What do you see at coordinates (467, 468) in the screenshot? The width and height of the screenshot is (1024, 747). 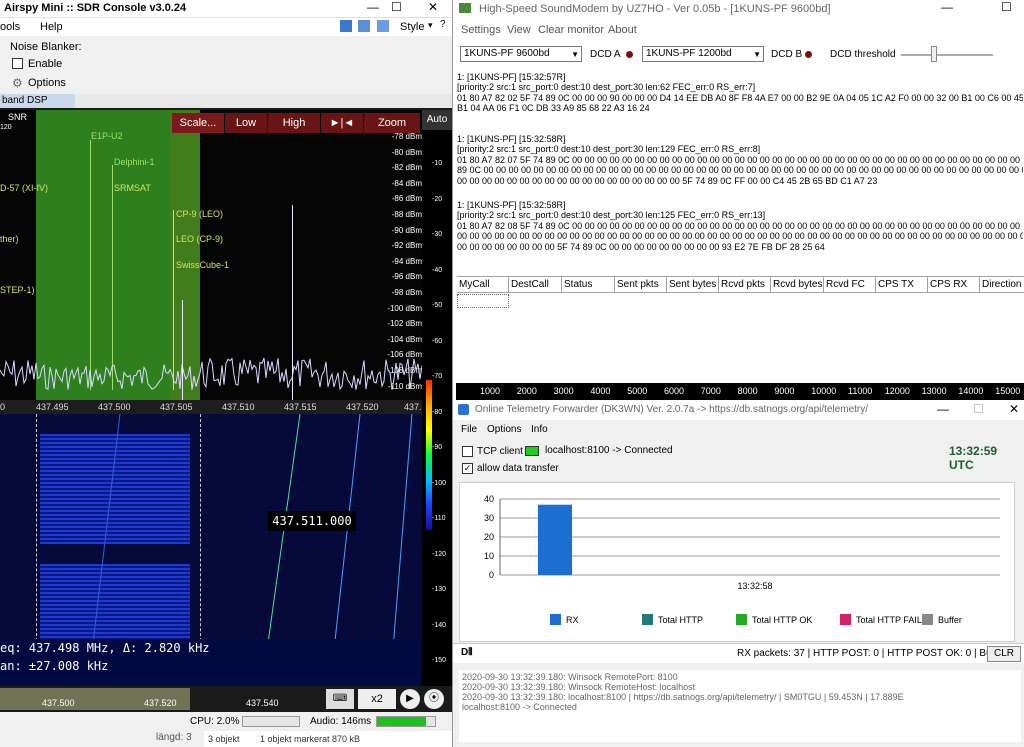 I see `allow-transfer-checkbox: ✓` at bounding box center [467, 468].